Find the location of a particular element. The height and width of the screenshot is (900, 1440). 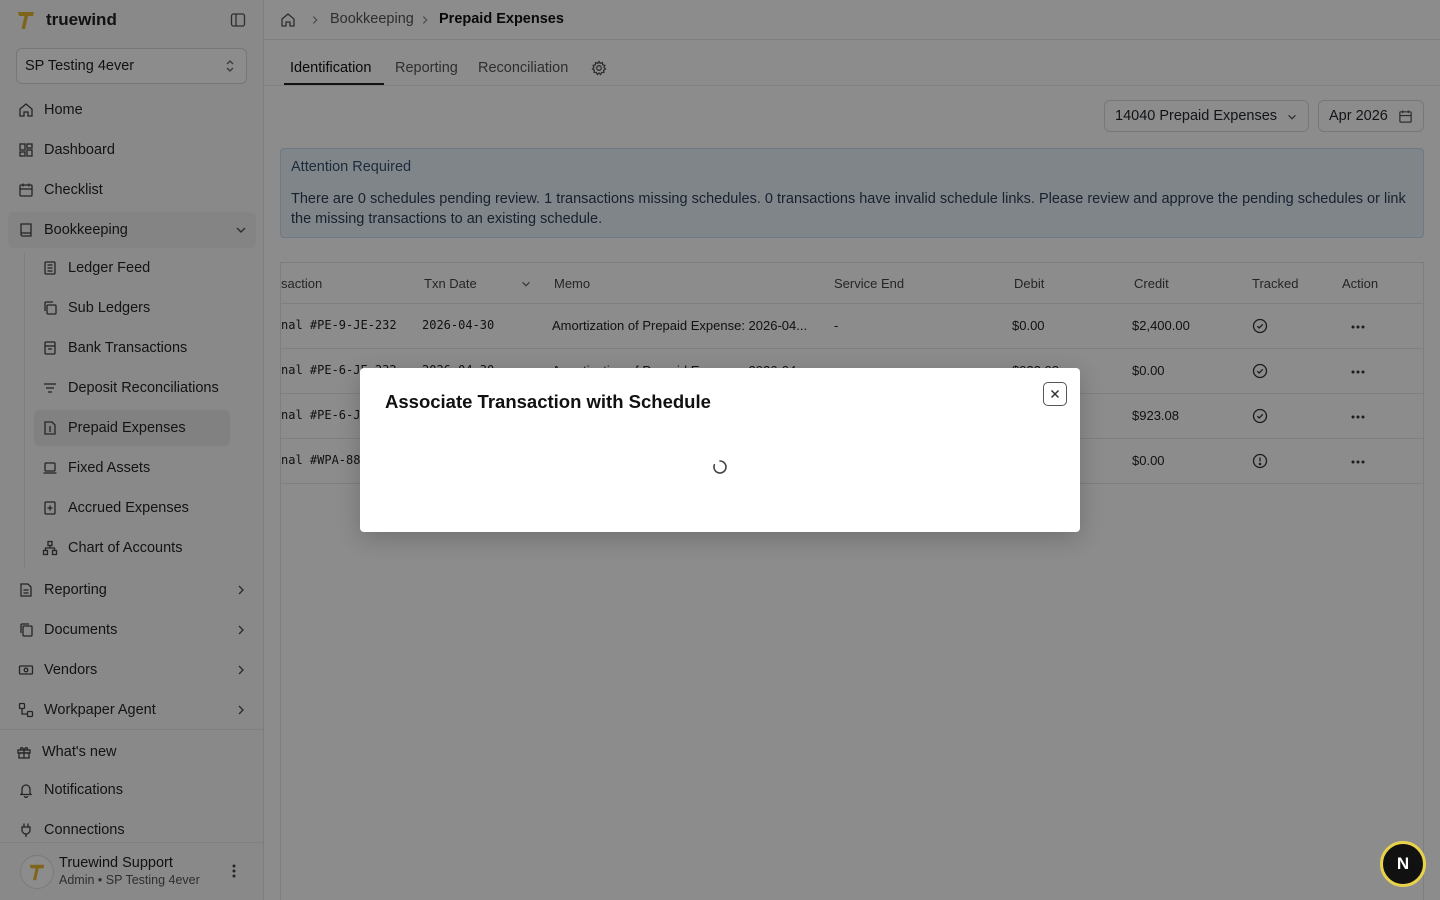

dev-tools-badge: N is located at coordinates (1403, 864).